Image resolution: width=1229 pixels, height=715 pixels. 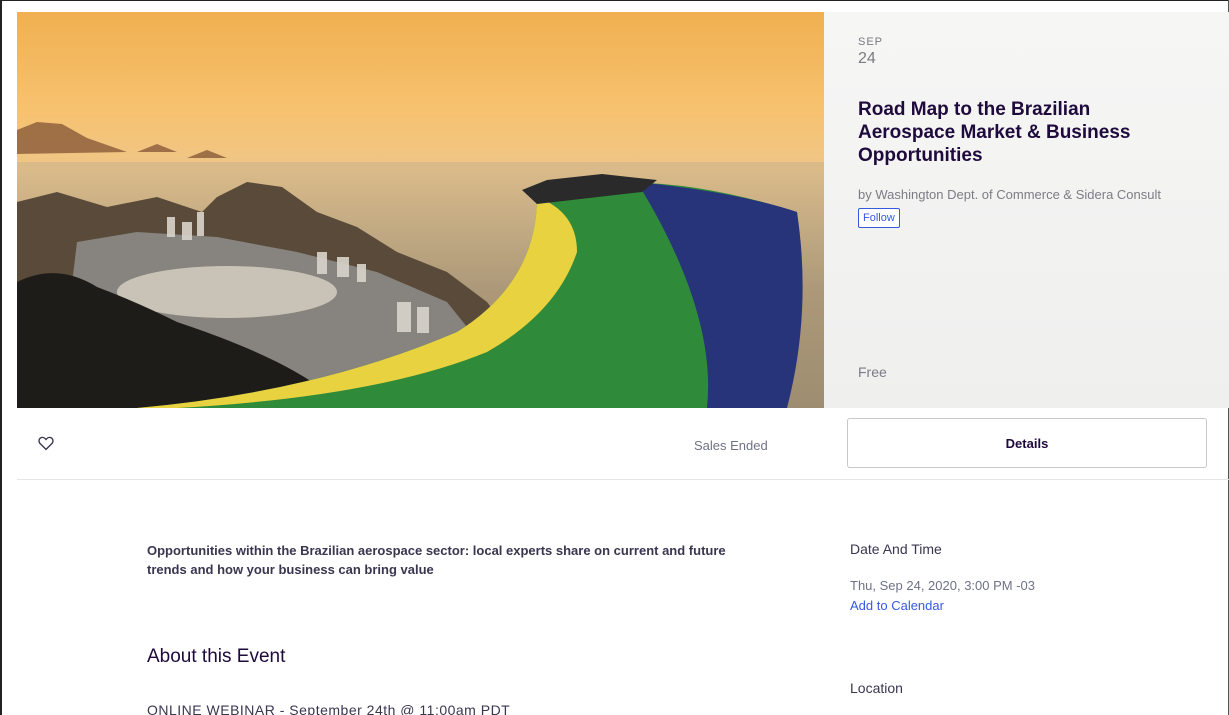 What do you see at coordinates (731, 445) in the screenshot?
I see `sales-status: Sales Ended` at bounding box center [731, 445].